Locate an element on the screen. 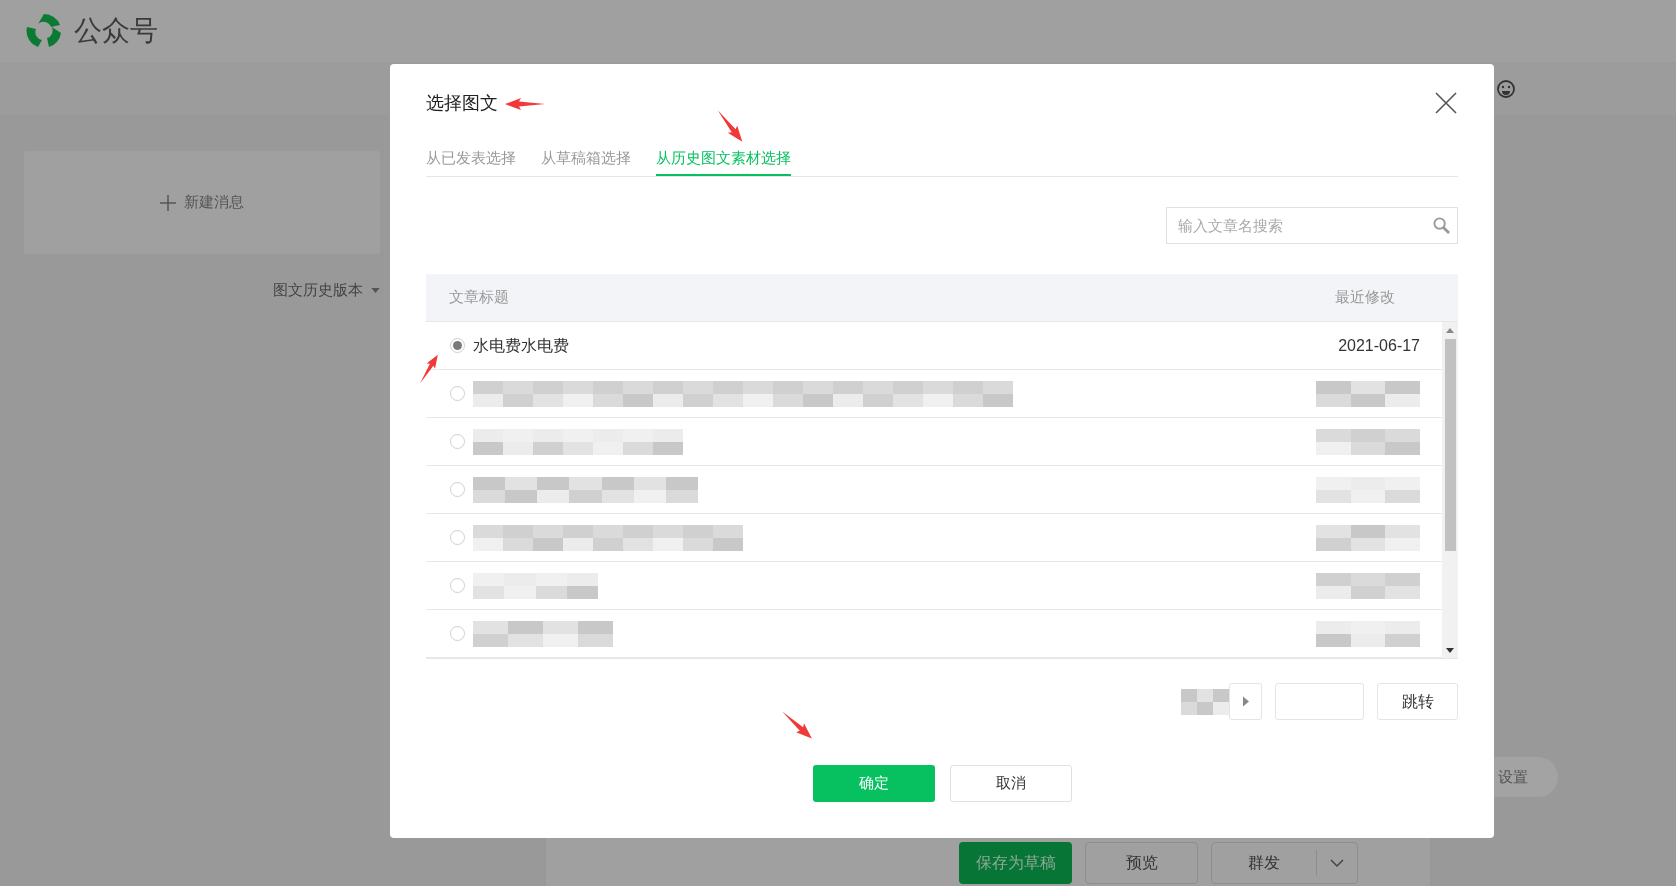 The width and height of the screenshot is (1676, 886). scrollbar is located at coordinates (1450, 490).